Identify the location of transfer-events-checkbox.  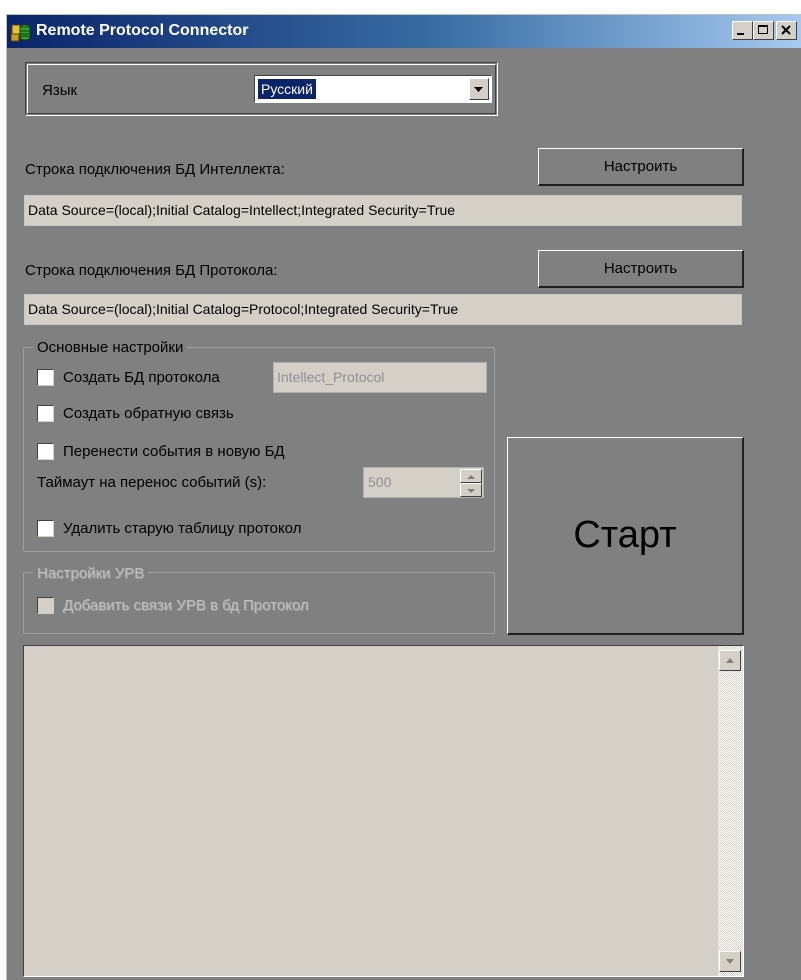
(45, 451).